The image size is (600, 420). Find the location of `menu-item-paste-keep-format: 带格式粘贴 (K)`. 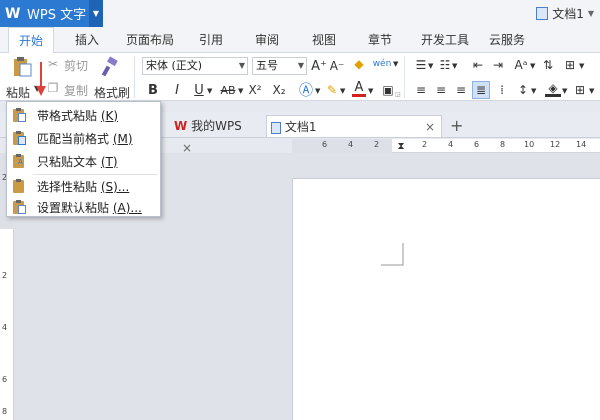

menu-item-paste-keep-format: 带格式粘贴 (K) is located at coordinates (83, 115).